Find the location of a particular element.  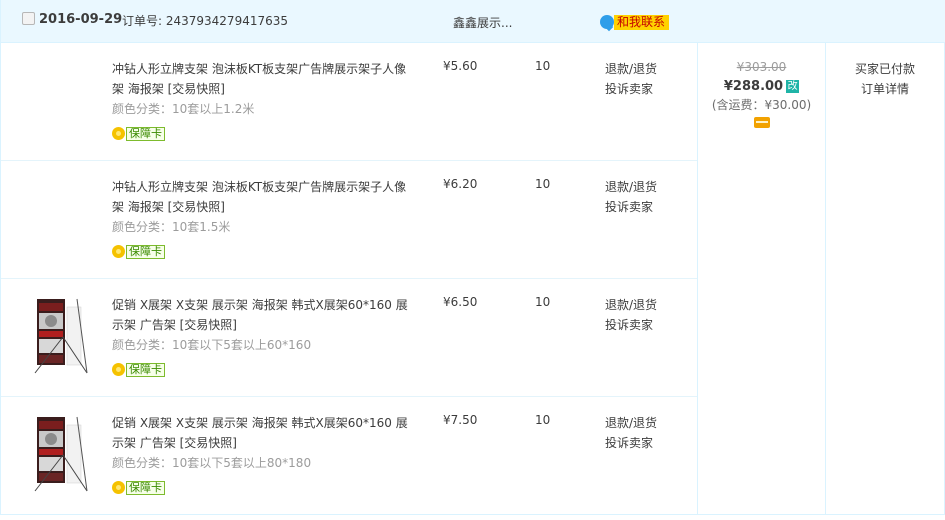

item-price: ¥6.50 is located at coordinates (460, 302).